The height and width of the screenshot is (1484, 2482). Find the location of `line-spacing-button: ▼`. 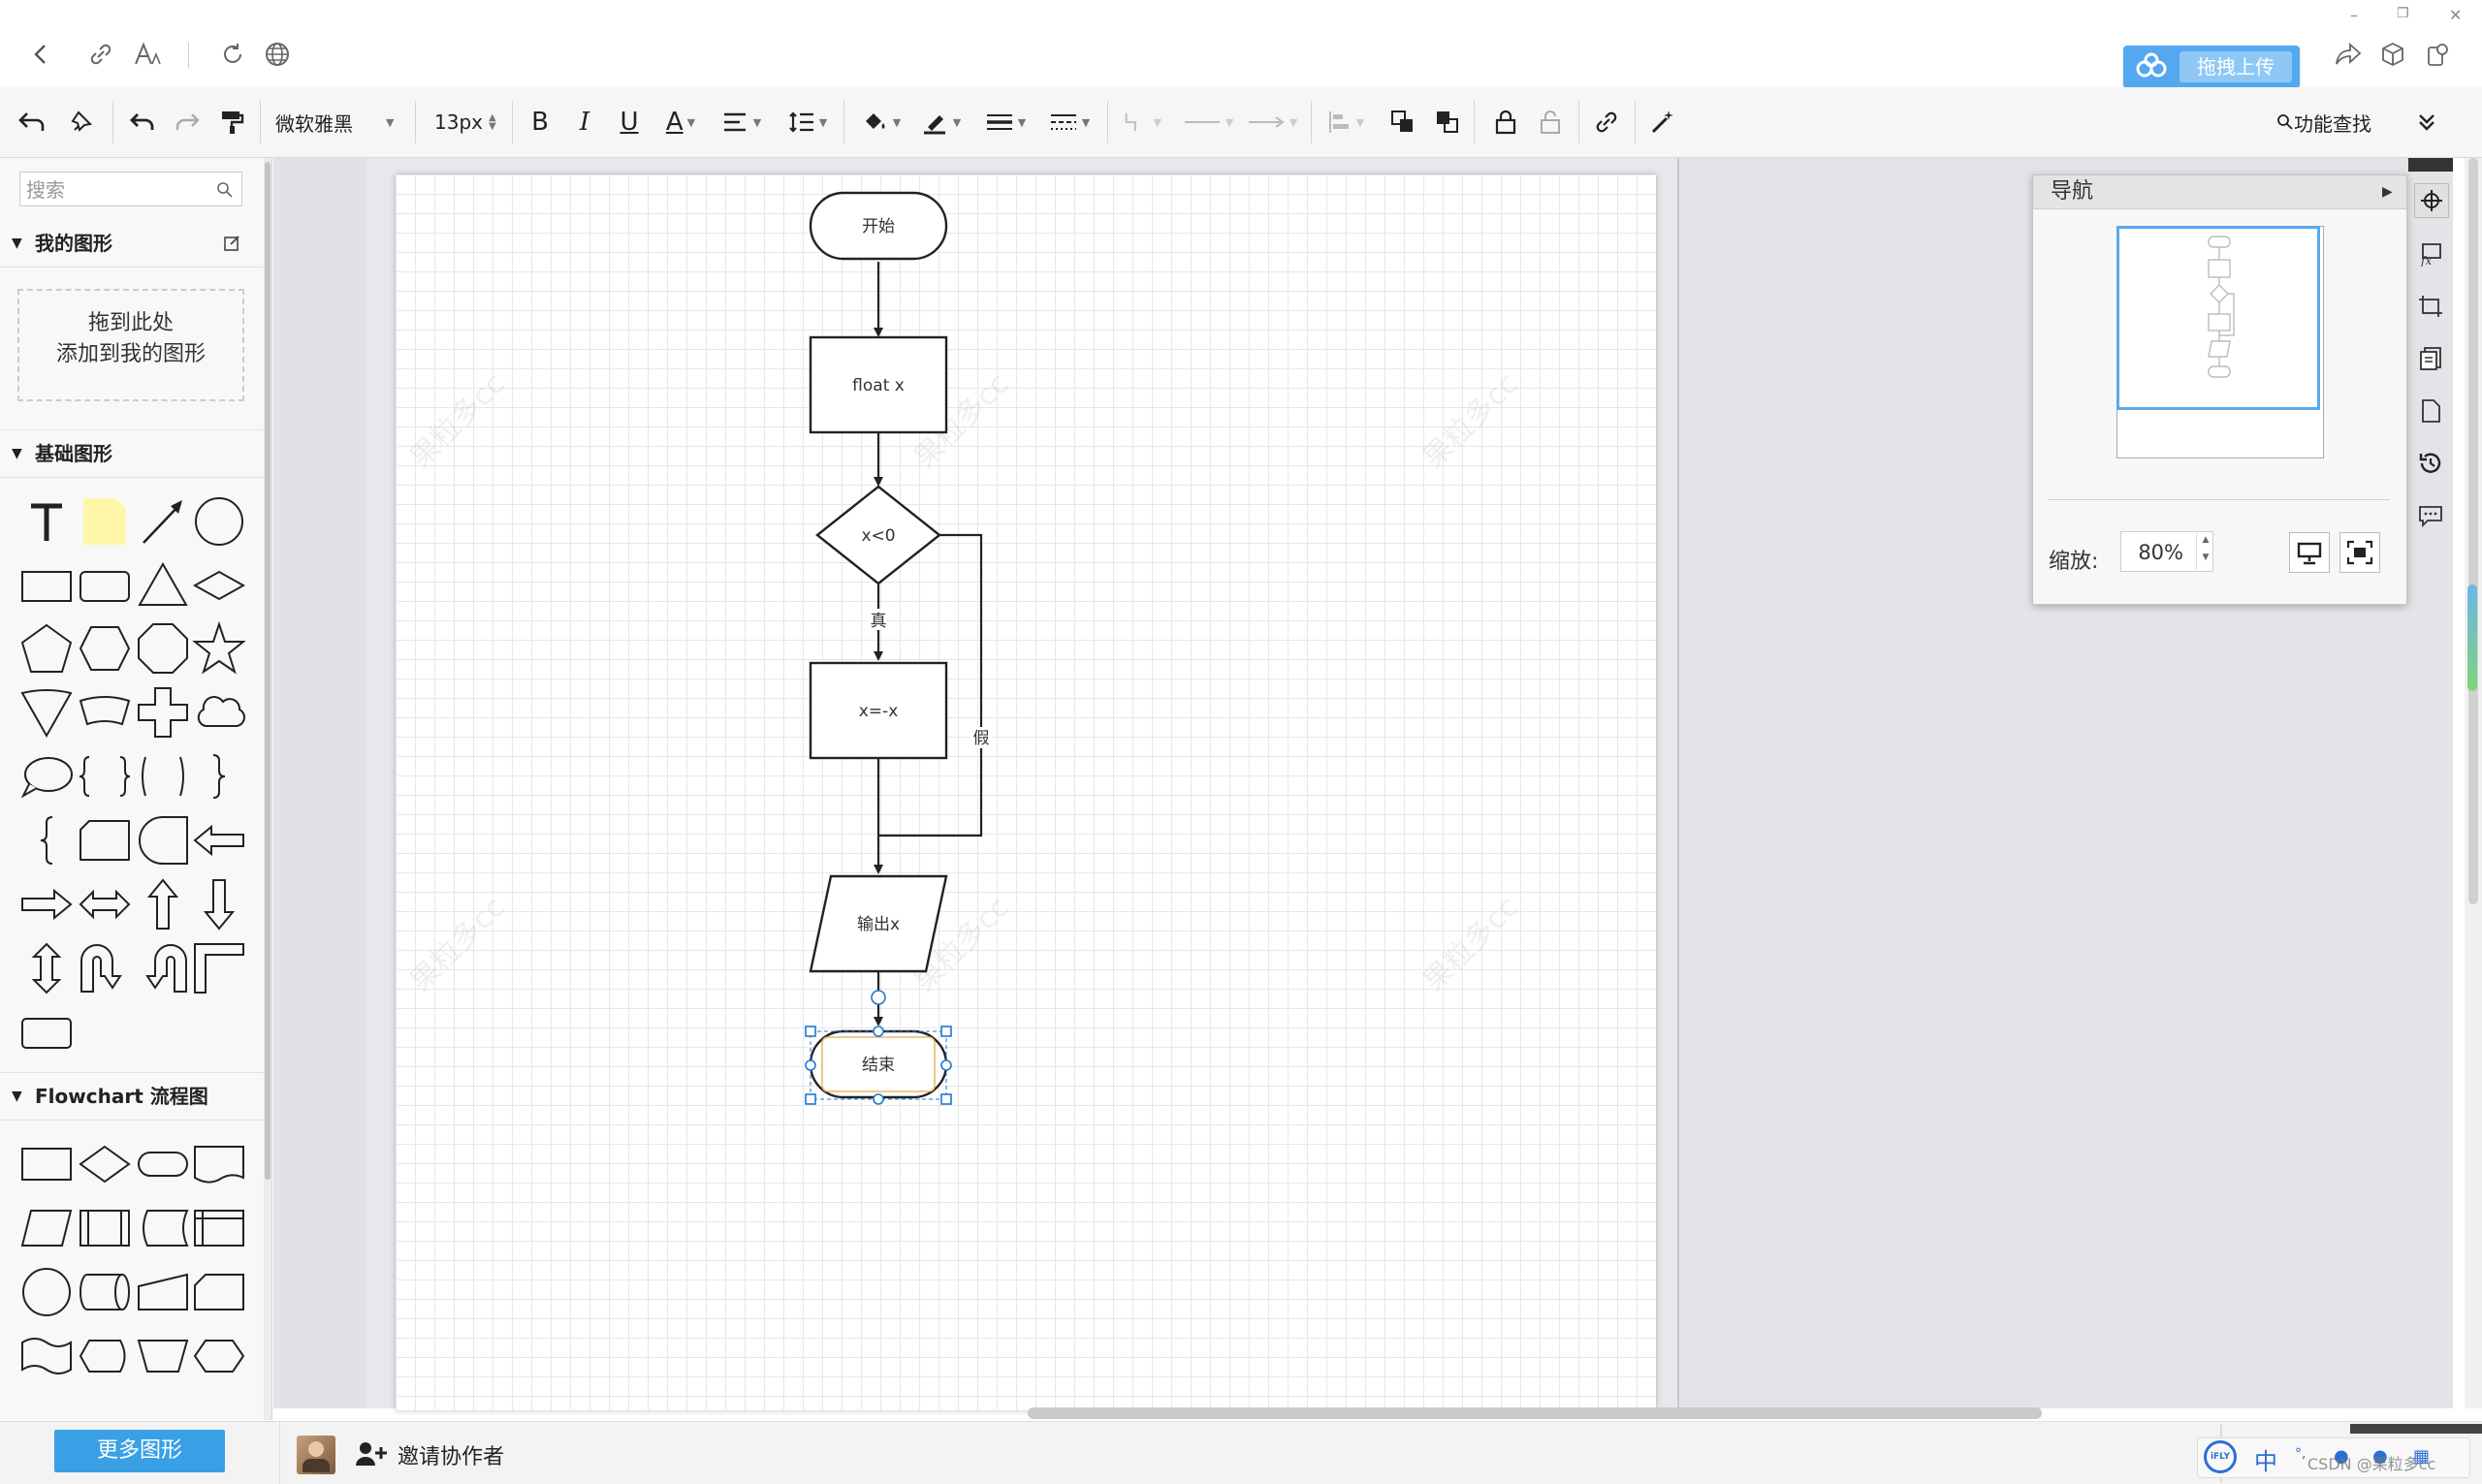

line-spacing-button: ▼ is located at coordinates (807, 123).